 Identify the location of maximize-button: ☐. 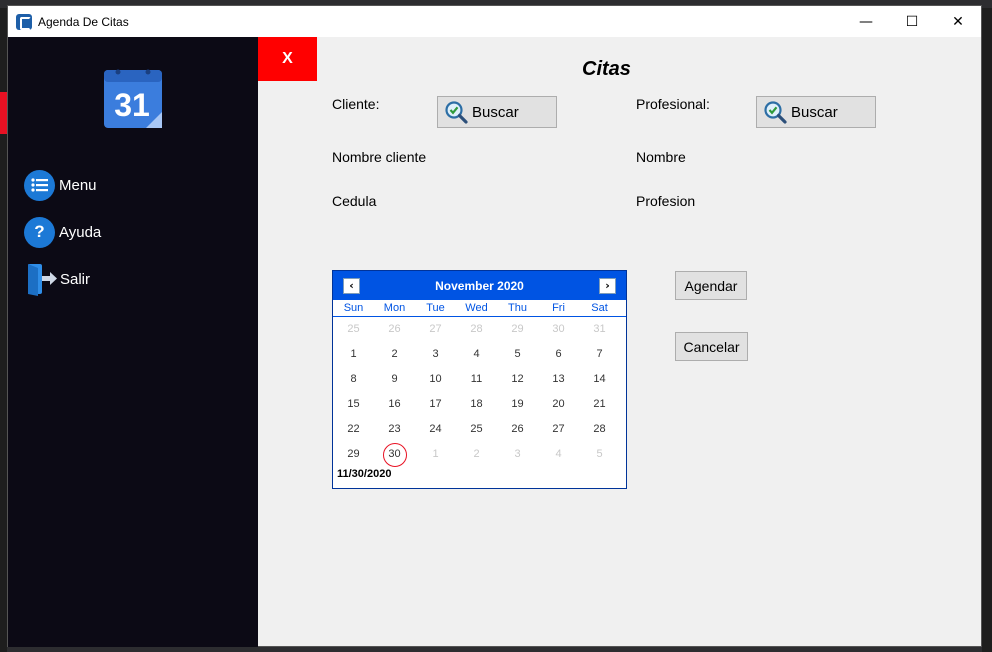
(912, 21).